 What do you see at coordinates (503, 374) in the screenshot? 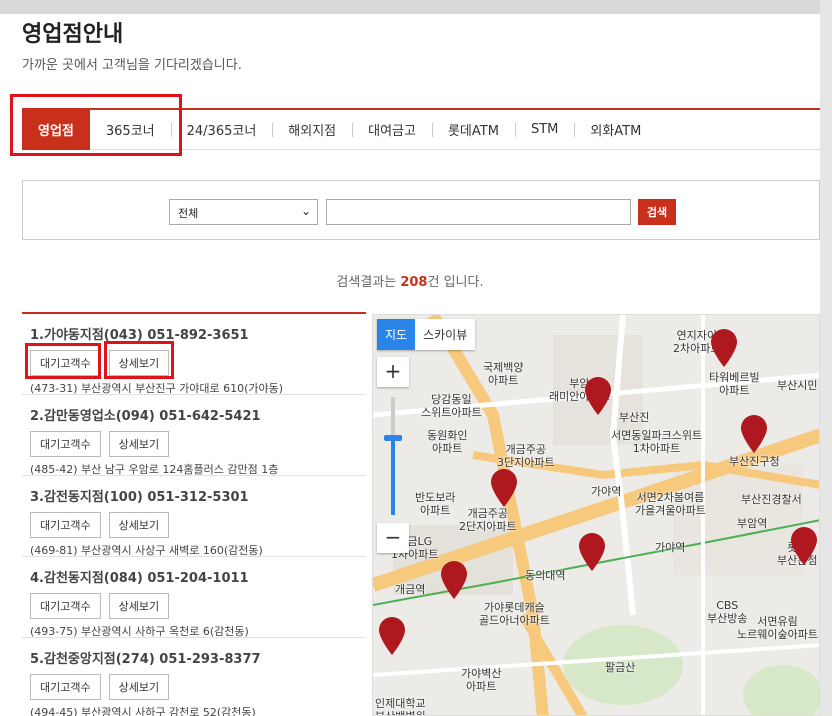
I see `map-label: 국제백양 아파트` at bounding box center [503, 374].